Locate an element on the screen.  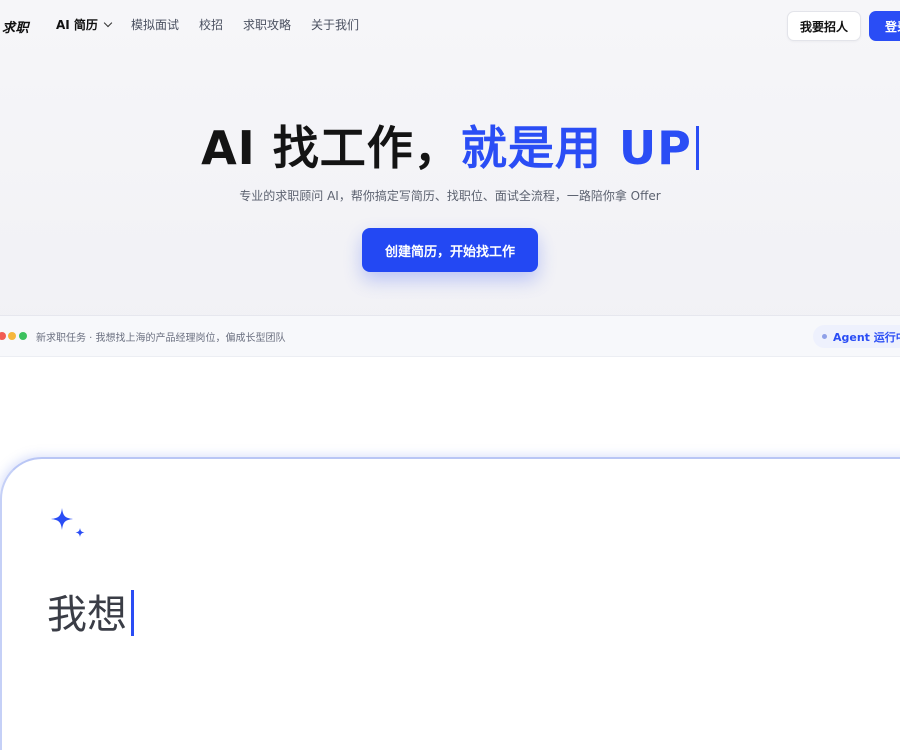
top-nav: 求职 AI 简历 模拟面试 校招 求职攻略 关于我们 我要招人 登录 is located at coordinates (450, 25).